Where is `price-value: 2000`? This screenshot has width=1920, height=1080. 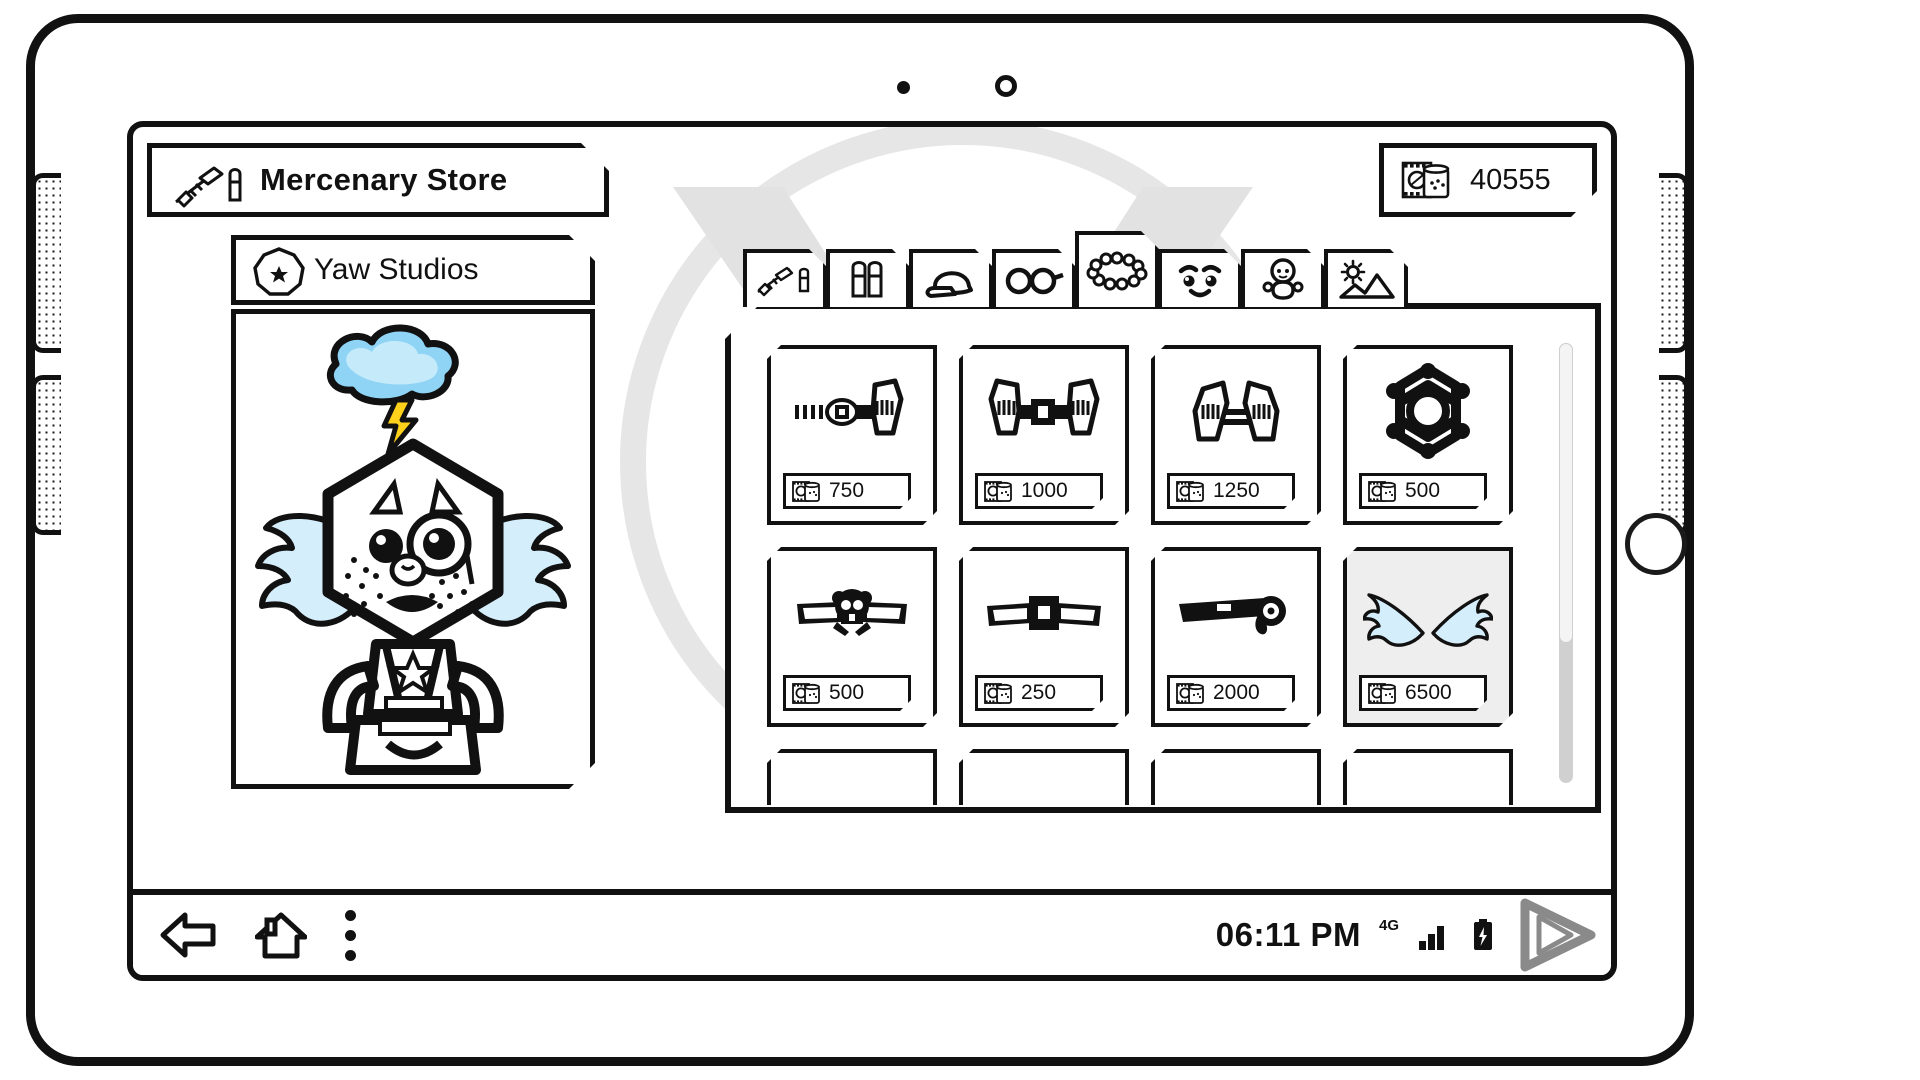 price-value: 2000 is located at coordinates (1236, 692).